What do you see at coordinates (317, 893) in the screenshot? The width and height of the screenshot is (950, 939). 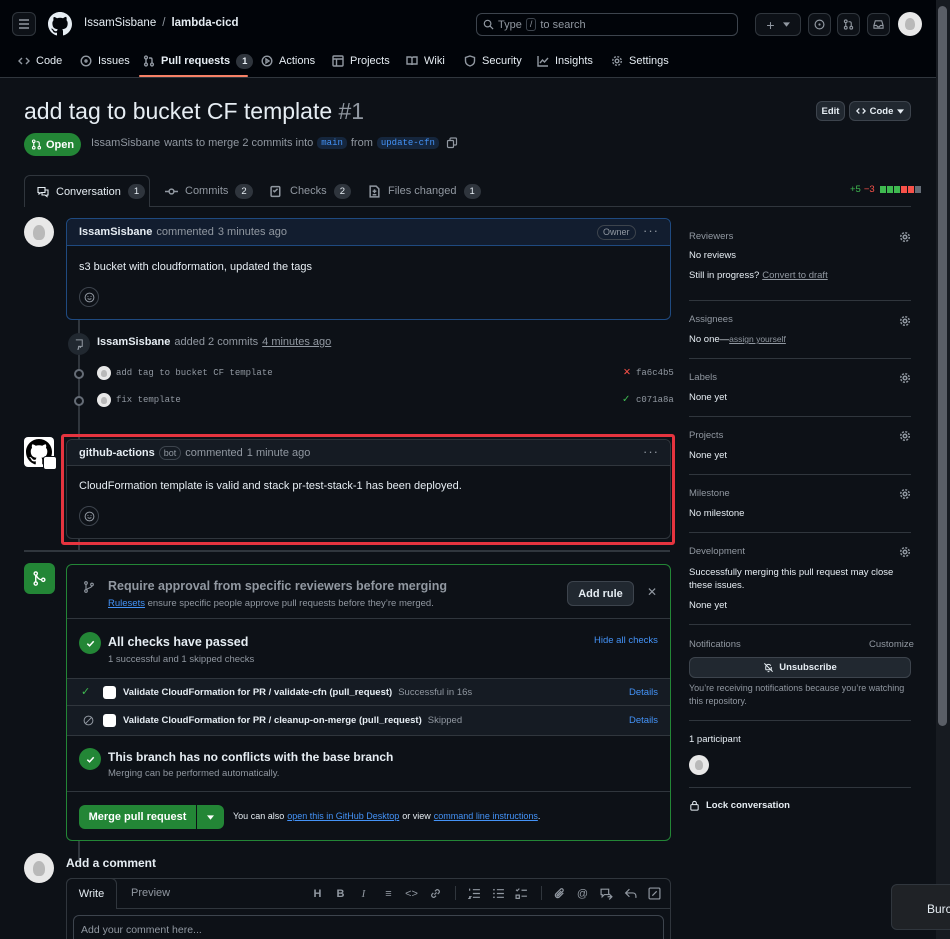 I see `heading-icon: H` at bounding box center [317, 893].